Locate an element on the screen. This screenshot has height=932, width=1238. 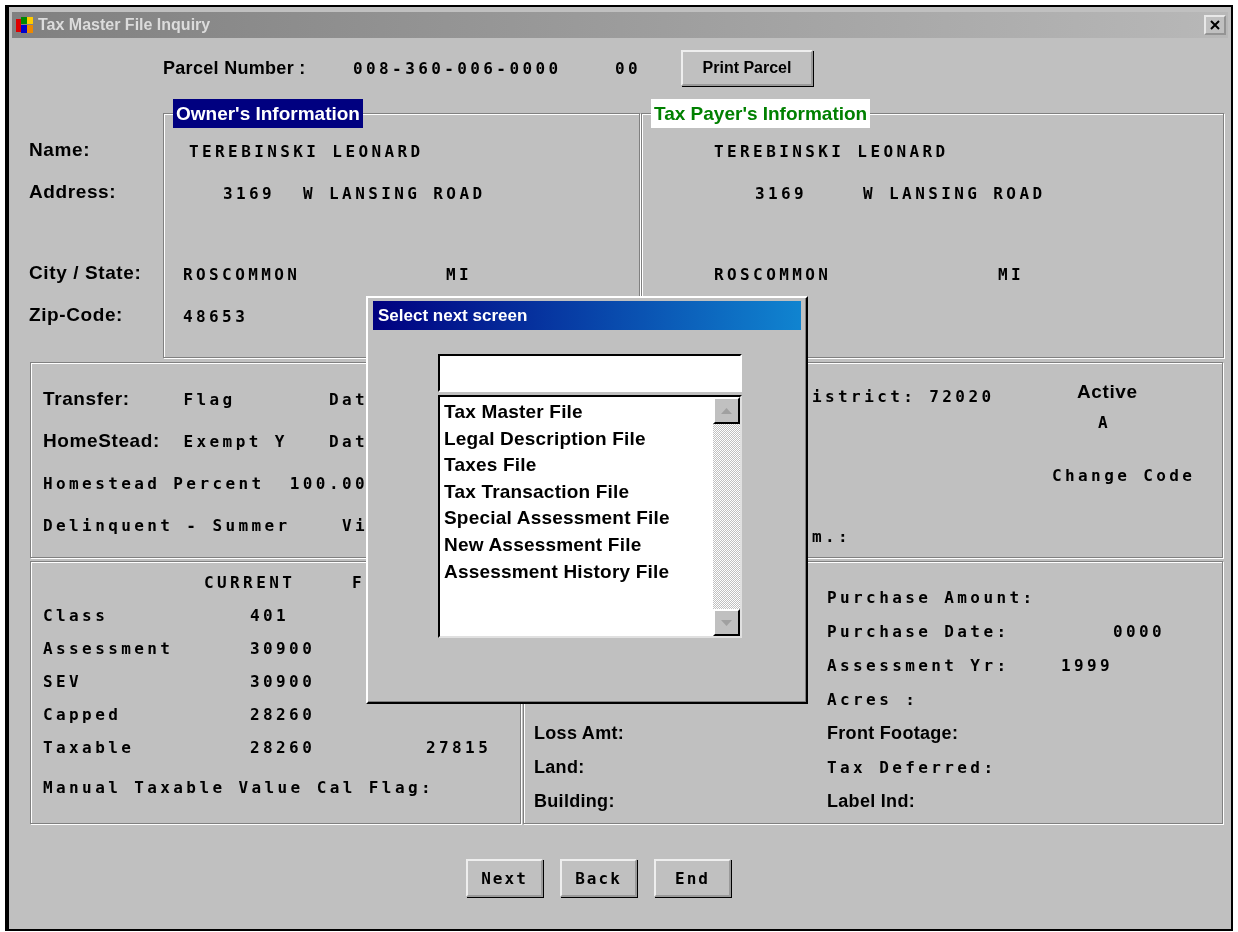
field-label: Vi is located at coordinates (354, 525).